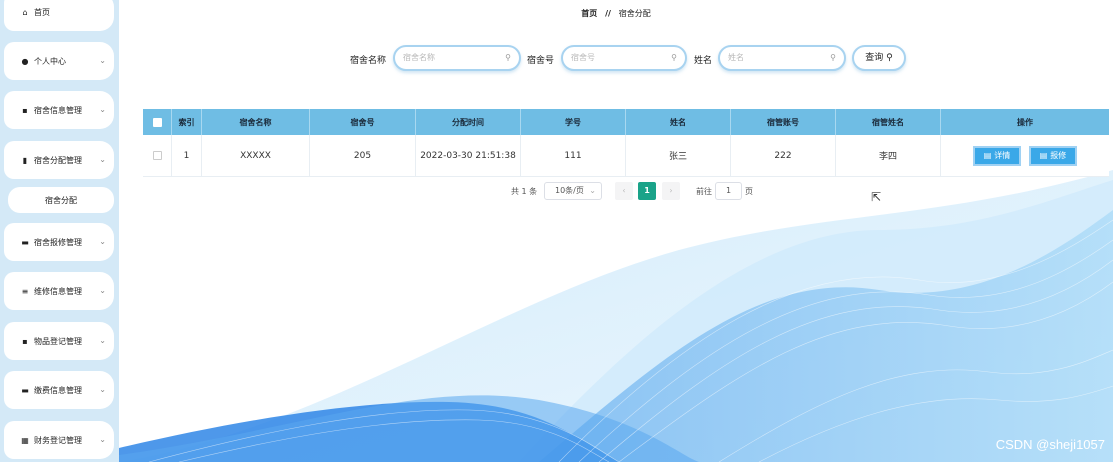  I want to click on sidebar-item-dorm-info: ▪ 宿舍信息管理 ⌄, so click(59, 110).